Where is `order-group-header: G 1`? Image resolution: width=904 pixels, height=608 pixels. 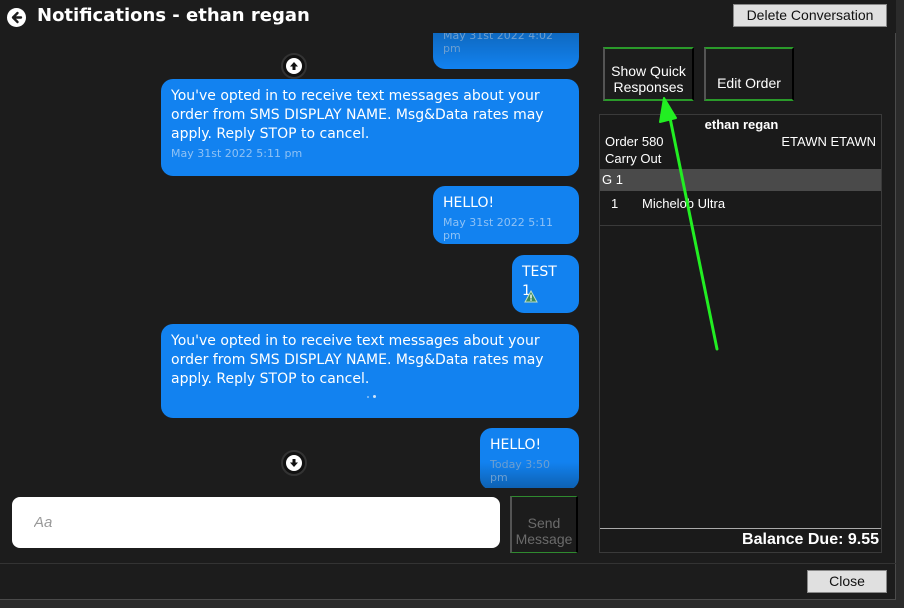
order-group-header: G 1 is located at coordinates (740, 180).